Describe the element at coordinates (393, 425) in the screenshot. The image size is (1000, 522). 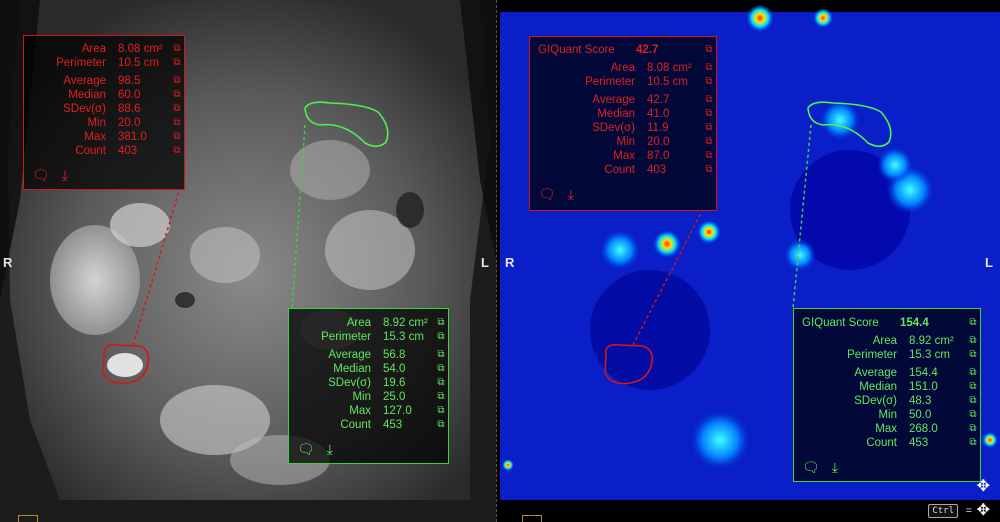
I see `stat-value: 453` at that location.